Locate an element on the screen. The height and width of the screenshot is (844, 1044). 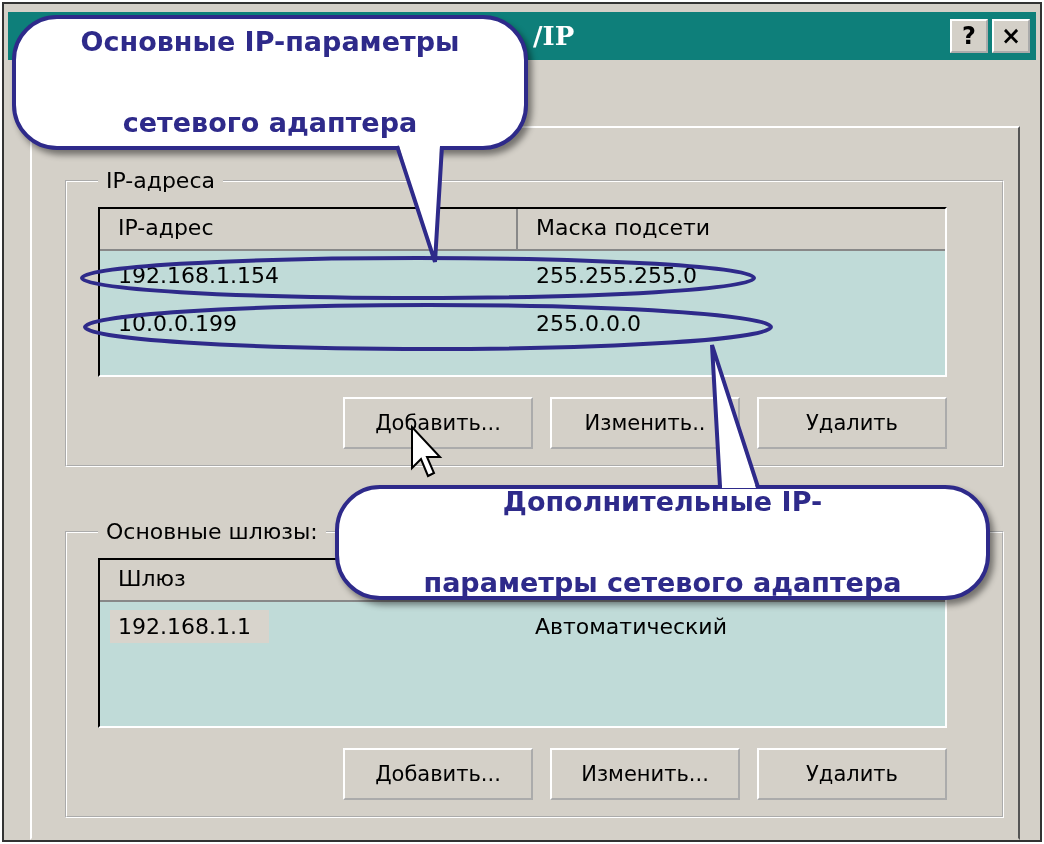
window-title: /IP is located at coordinates (554, 36).